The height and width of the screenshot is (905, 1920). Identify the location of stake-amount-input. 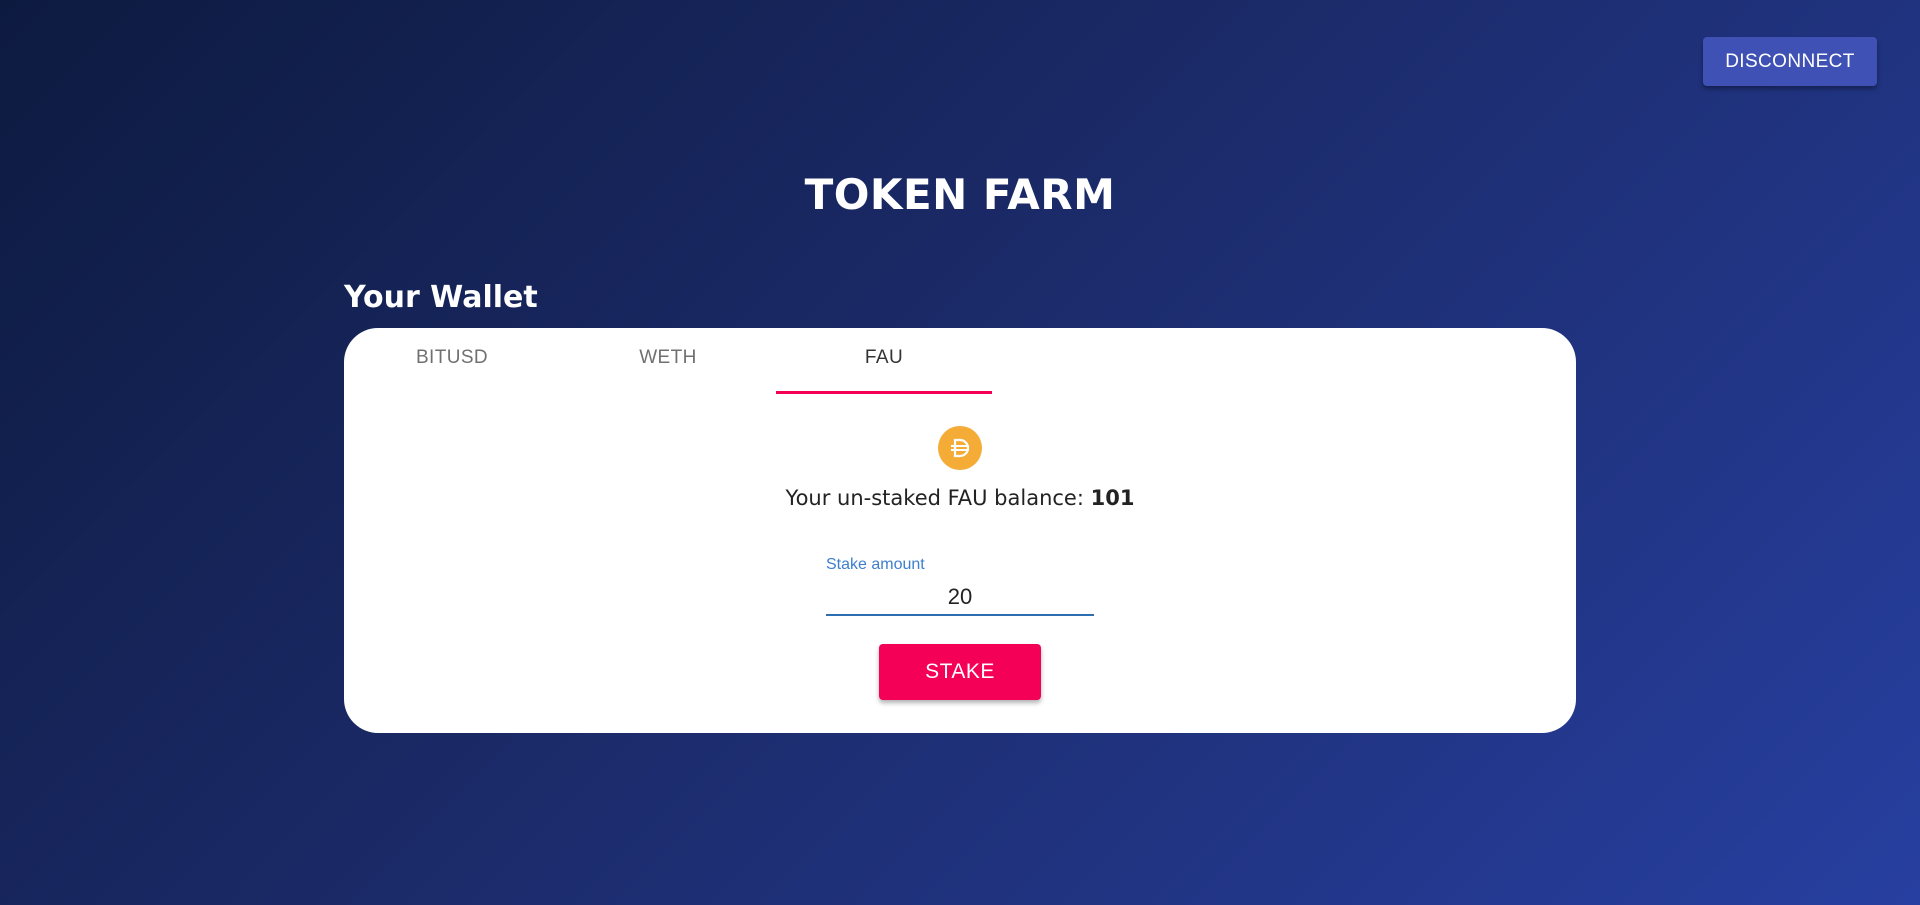
(960, 598).